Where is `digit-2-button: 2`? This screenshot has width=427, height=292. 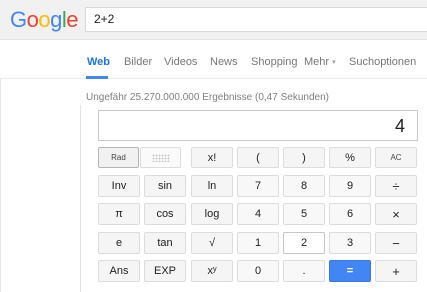 digit-2-button: 2 is located at coordinates (304, 243).